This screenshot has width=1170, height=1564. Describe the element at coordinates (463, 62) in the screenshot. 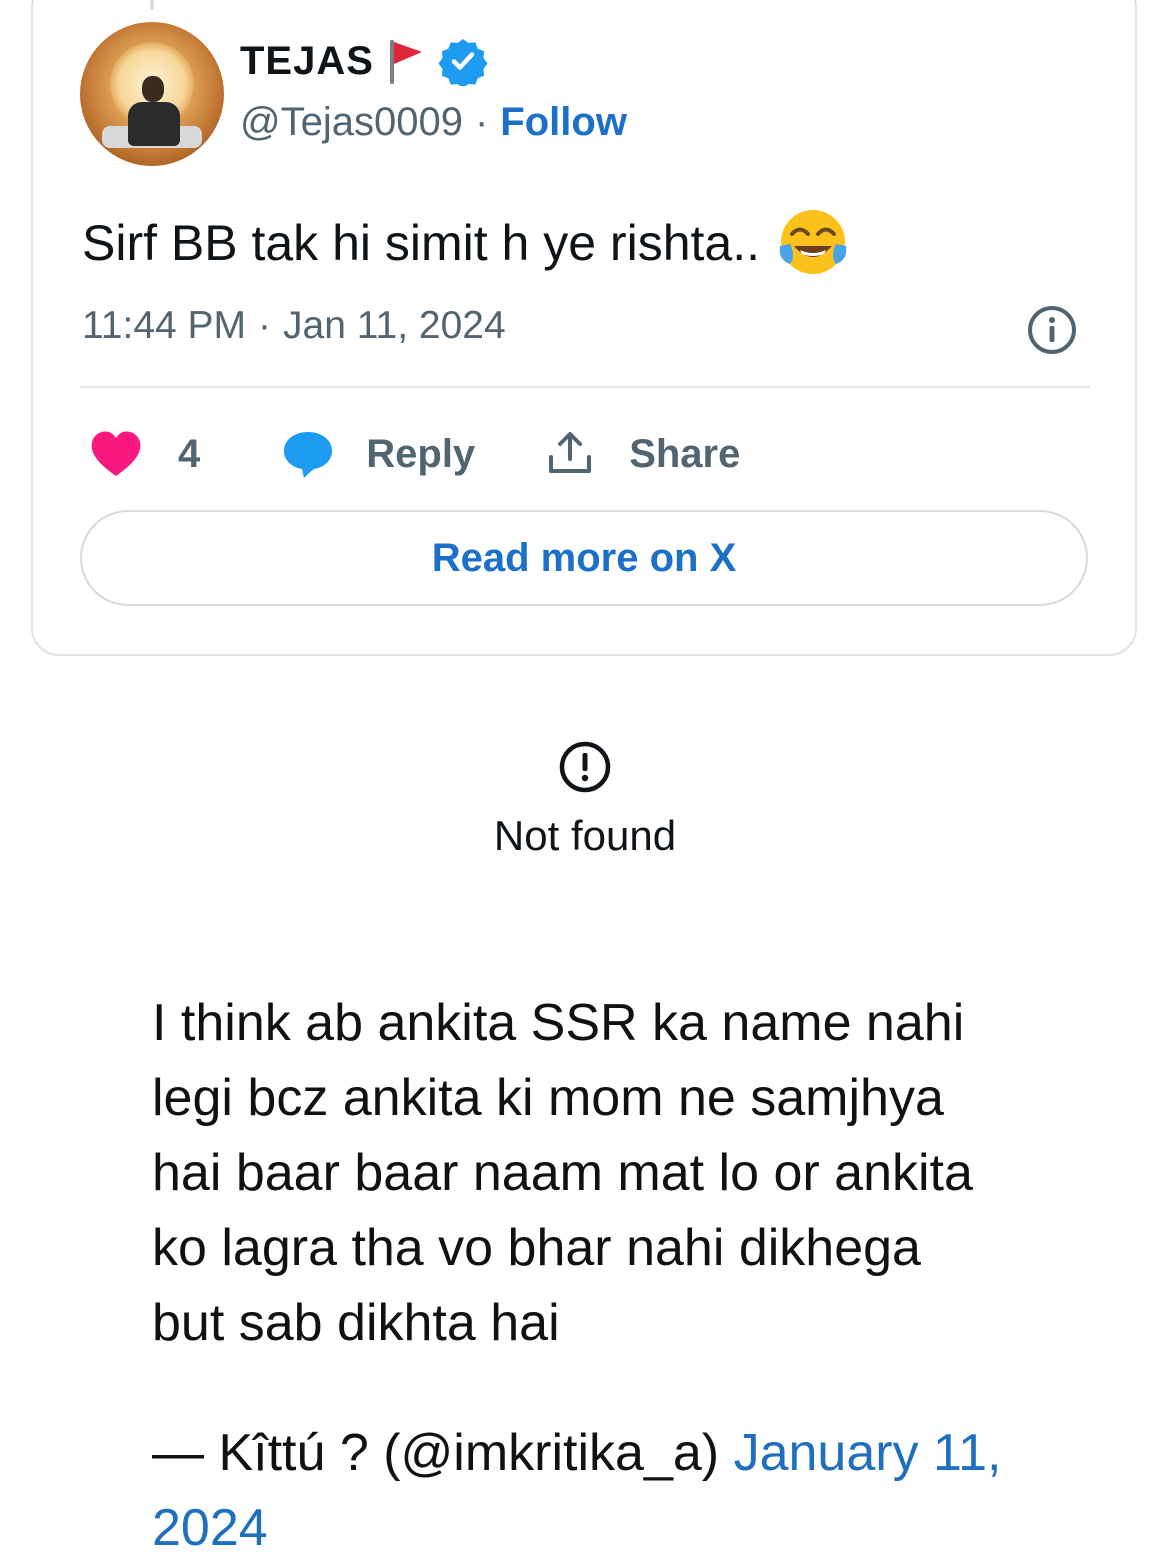

I see `verified-badge-icon` at that location.